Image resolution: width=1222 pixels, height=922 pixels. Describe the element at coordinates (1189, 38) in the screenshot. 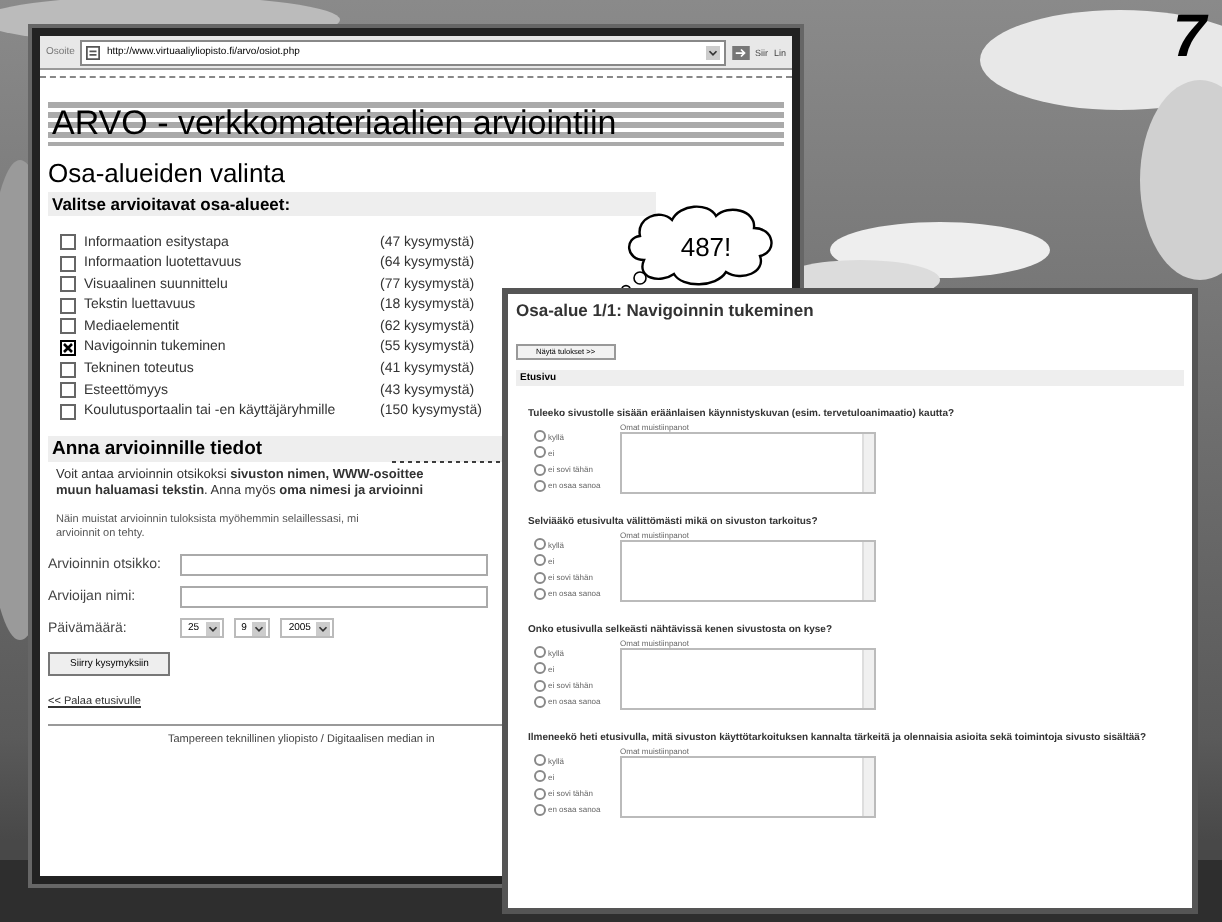

I see `slide-number: 7` at that location.